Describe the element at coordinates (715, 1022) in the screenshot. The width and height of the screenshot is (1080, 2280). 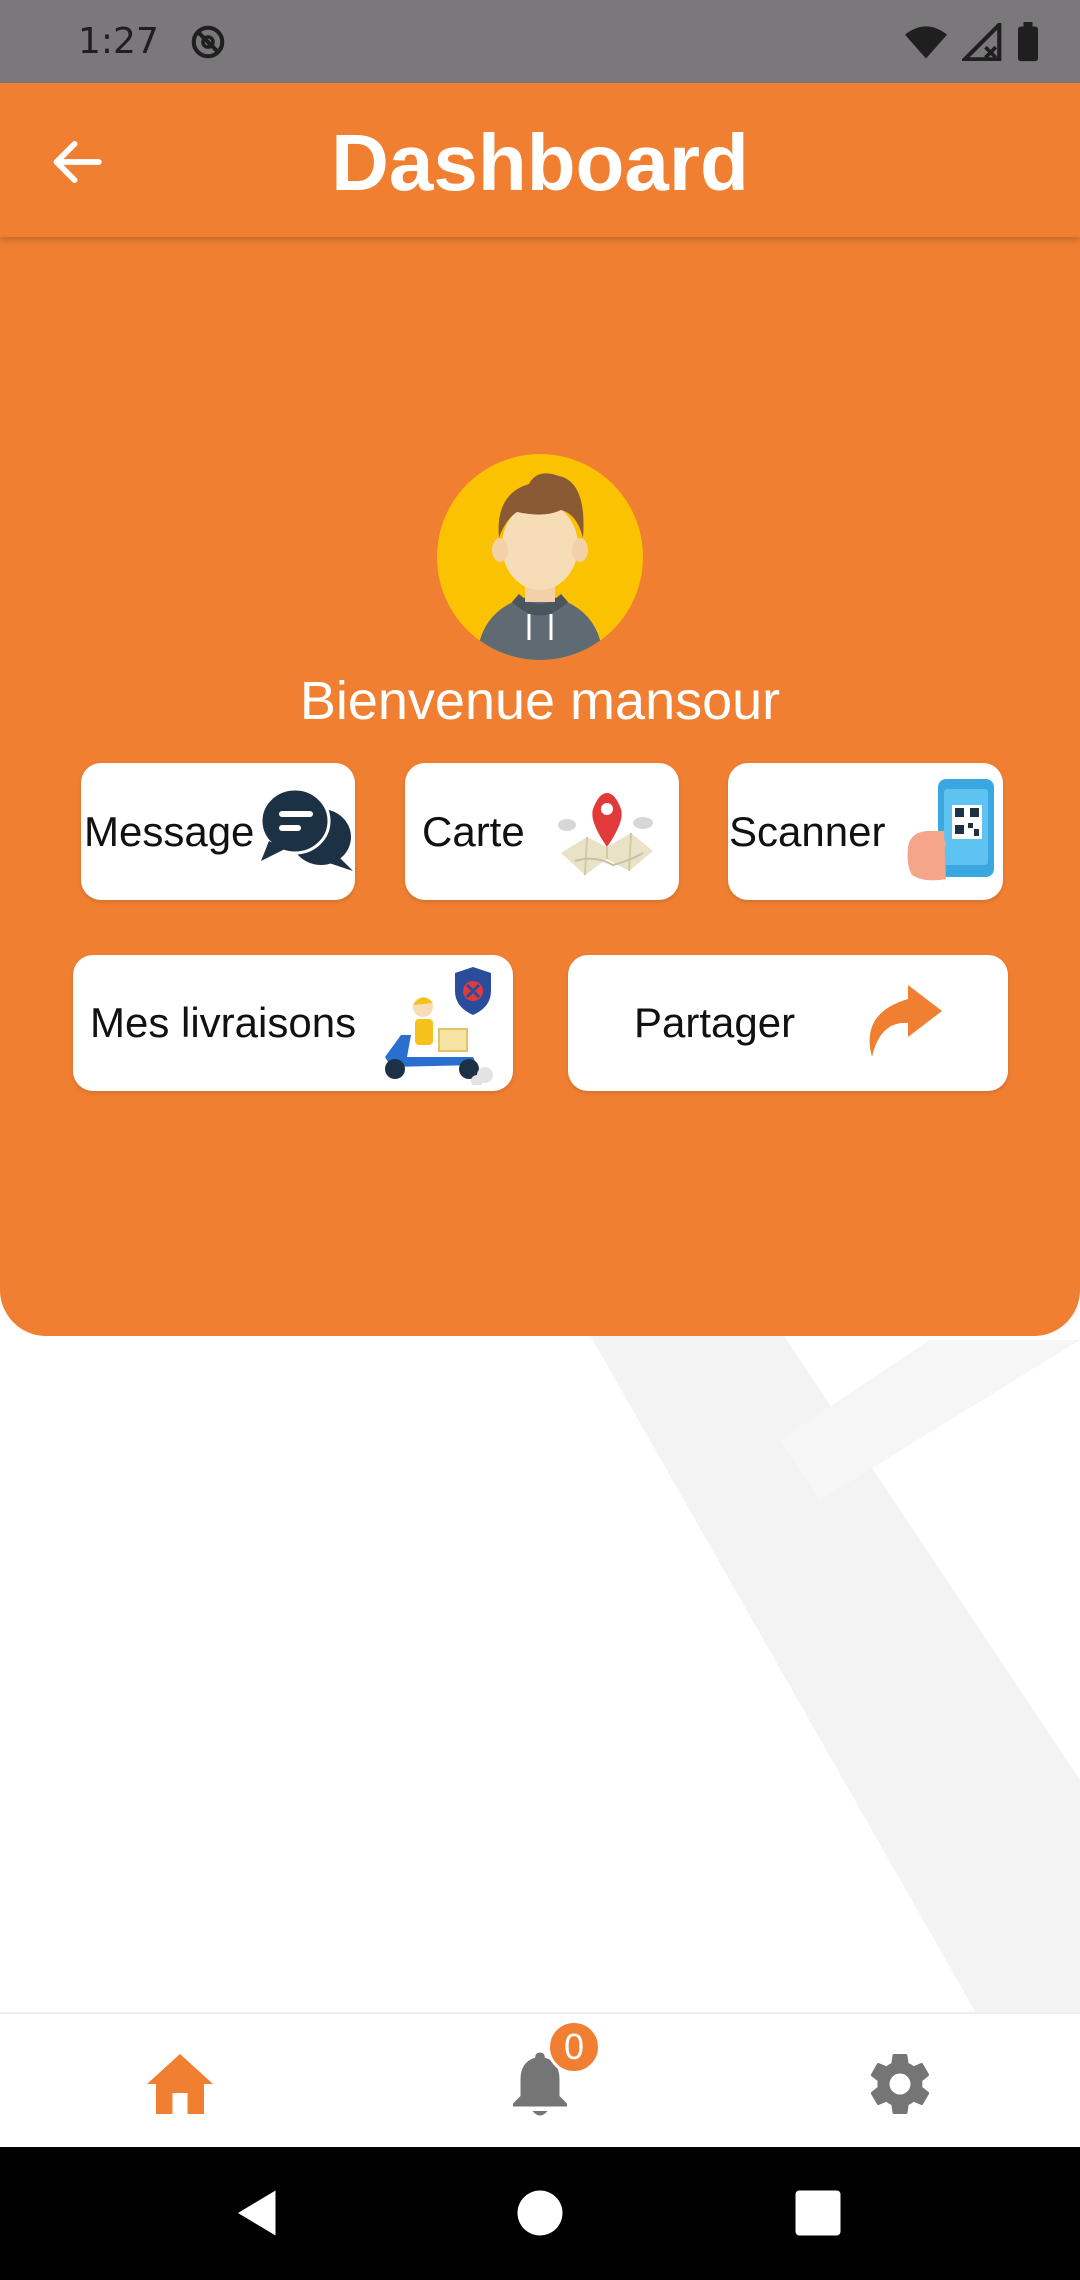
I see `partager-label: Partager` at that location.